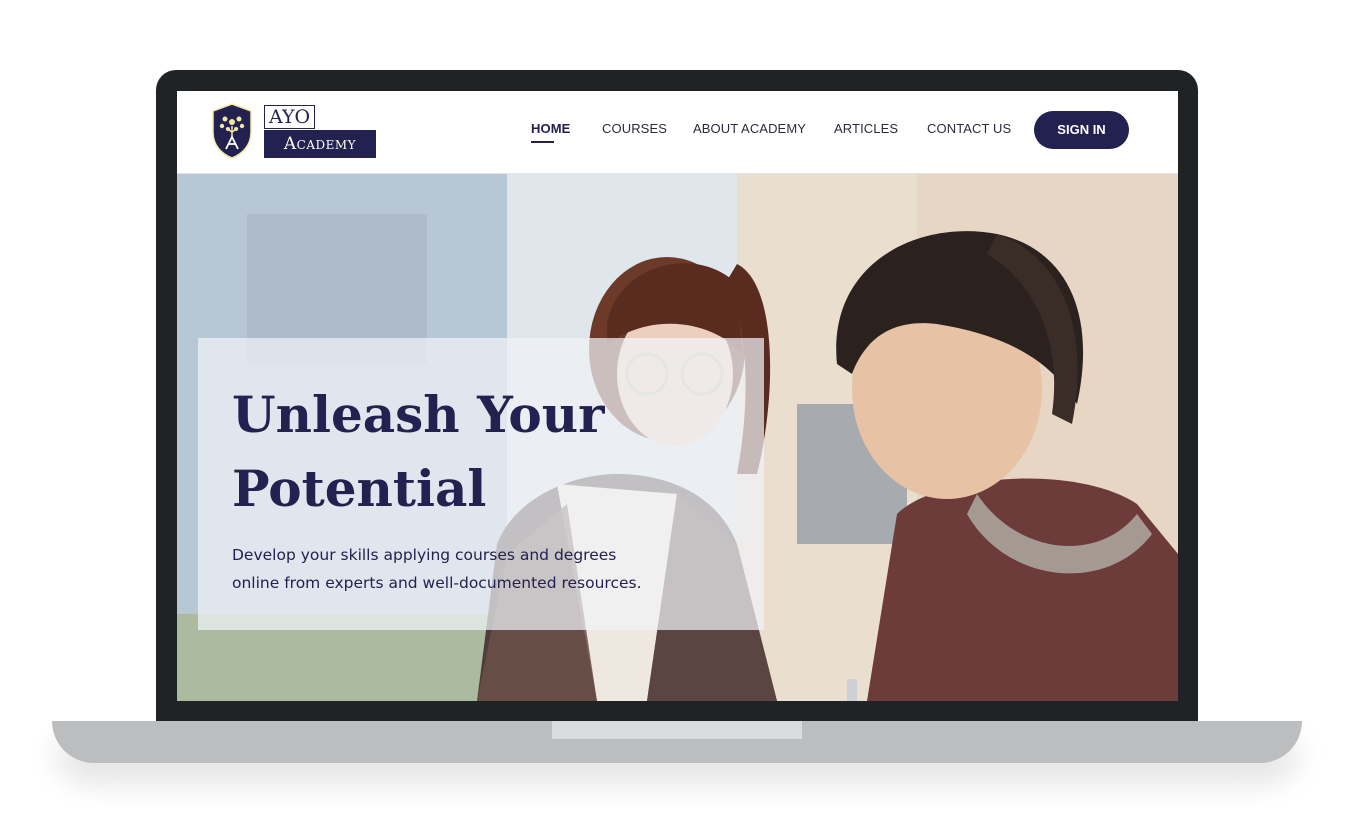 This screenshot has width=1355, height=834. I want to click on nav-link-articles: ARTICLES, so click(866, 128).